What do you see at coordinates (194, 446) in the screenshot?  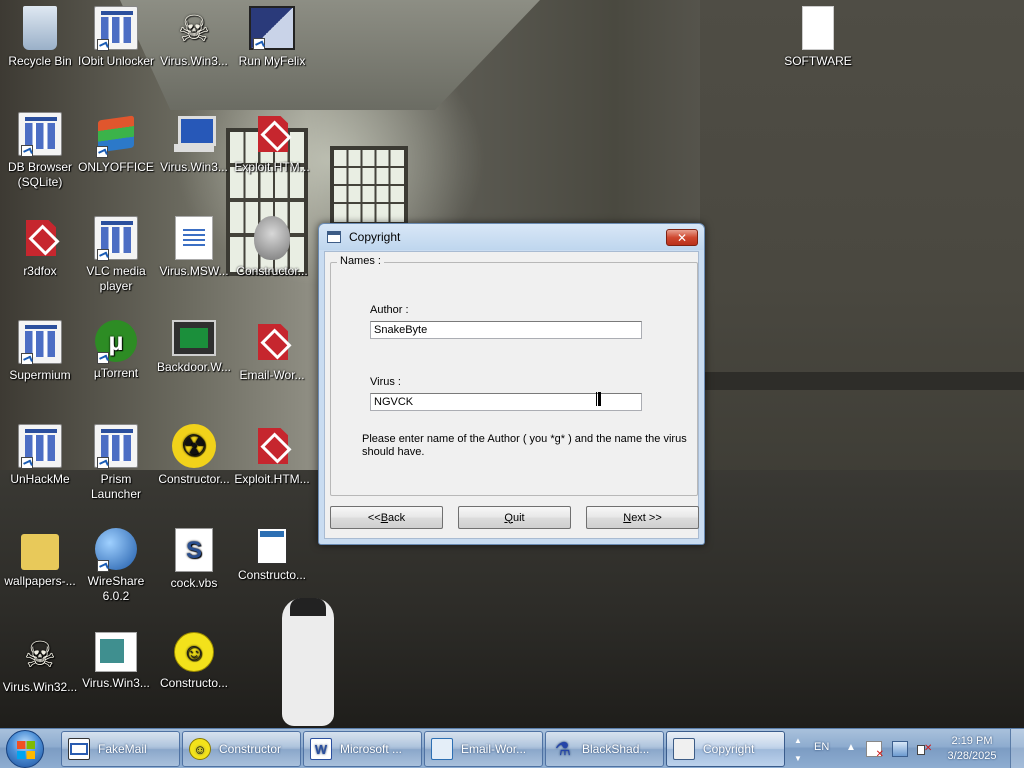 I see `radiation-icon: ☢` at bounding box center [194, 446].